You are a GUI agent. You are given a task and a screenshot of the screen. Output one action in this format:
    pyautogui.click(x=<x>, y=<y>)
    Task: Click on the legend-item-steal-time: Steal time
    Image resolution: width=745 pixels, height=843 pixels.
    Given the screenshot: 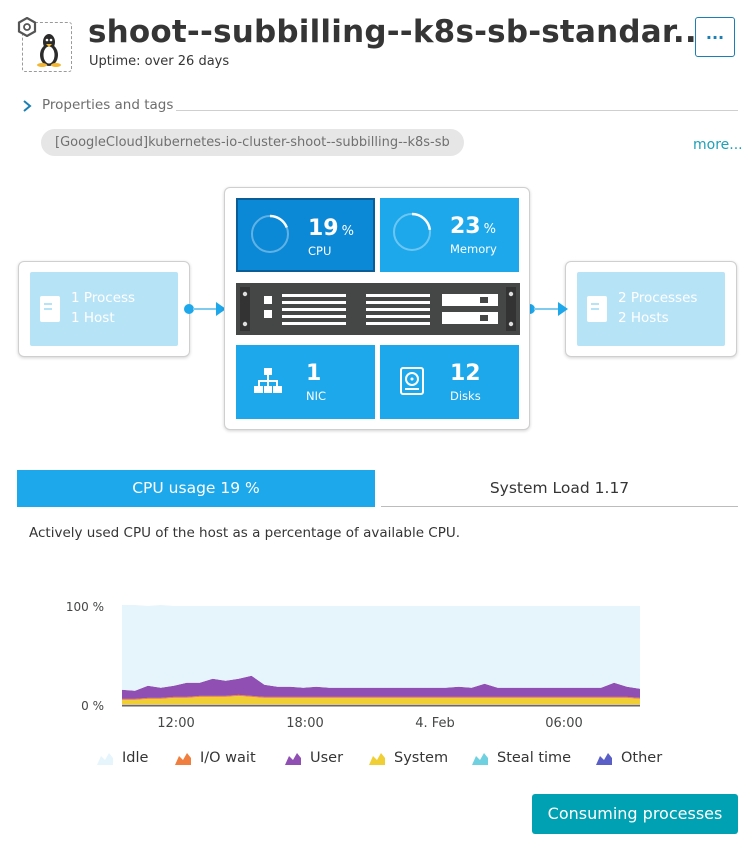 What is the action you would take?
    pyautogui.click(x=521, y=758)
    